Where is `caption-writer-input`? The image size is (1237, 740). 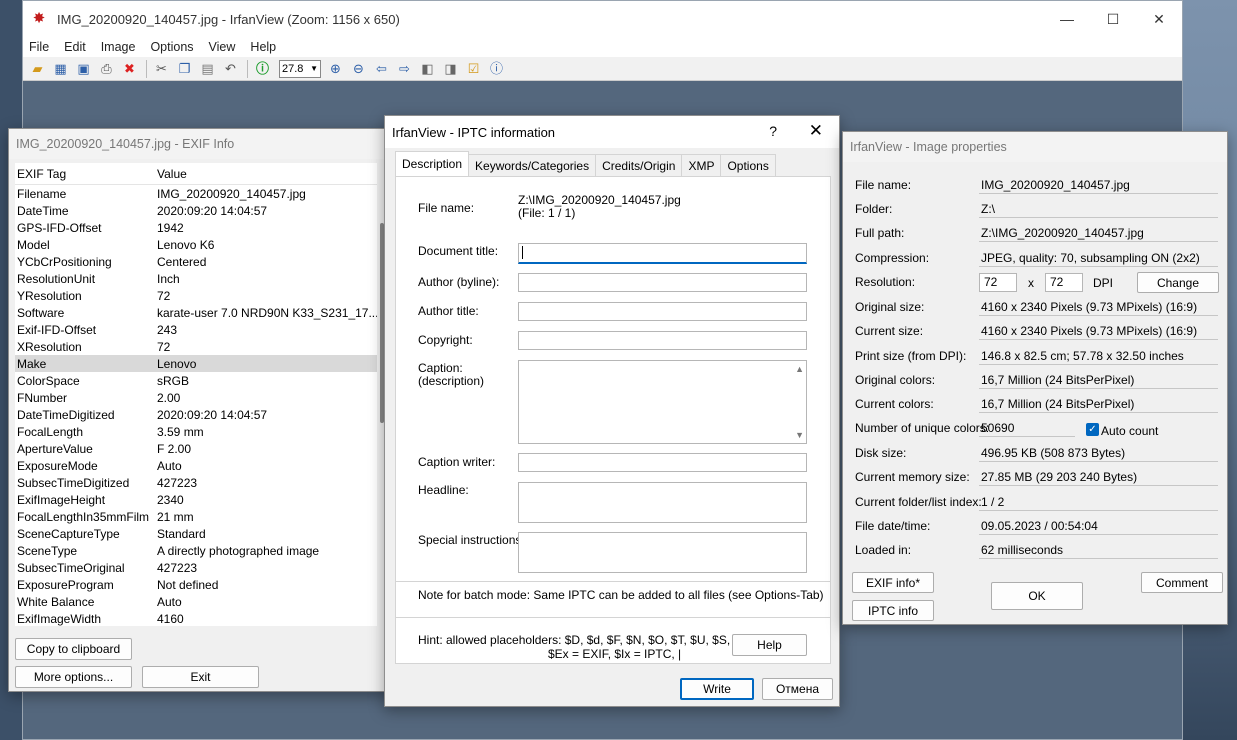 caption-writer-input is located at coordinates (662, 462).